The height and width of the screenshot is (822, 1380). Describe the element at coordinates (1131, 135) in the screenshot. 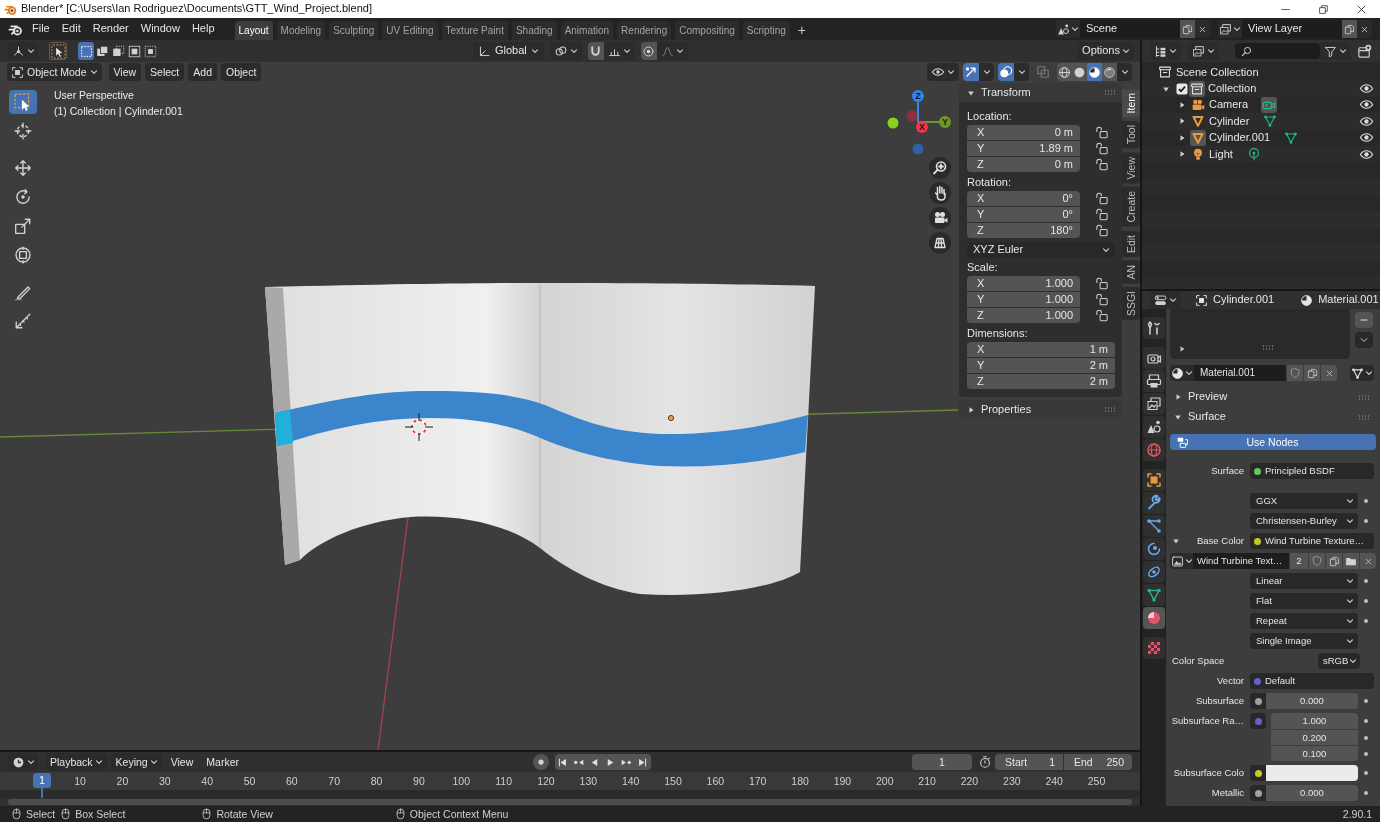

I see `sidebar-tab: Tool` at that location.